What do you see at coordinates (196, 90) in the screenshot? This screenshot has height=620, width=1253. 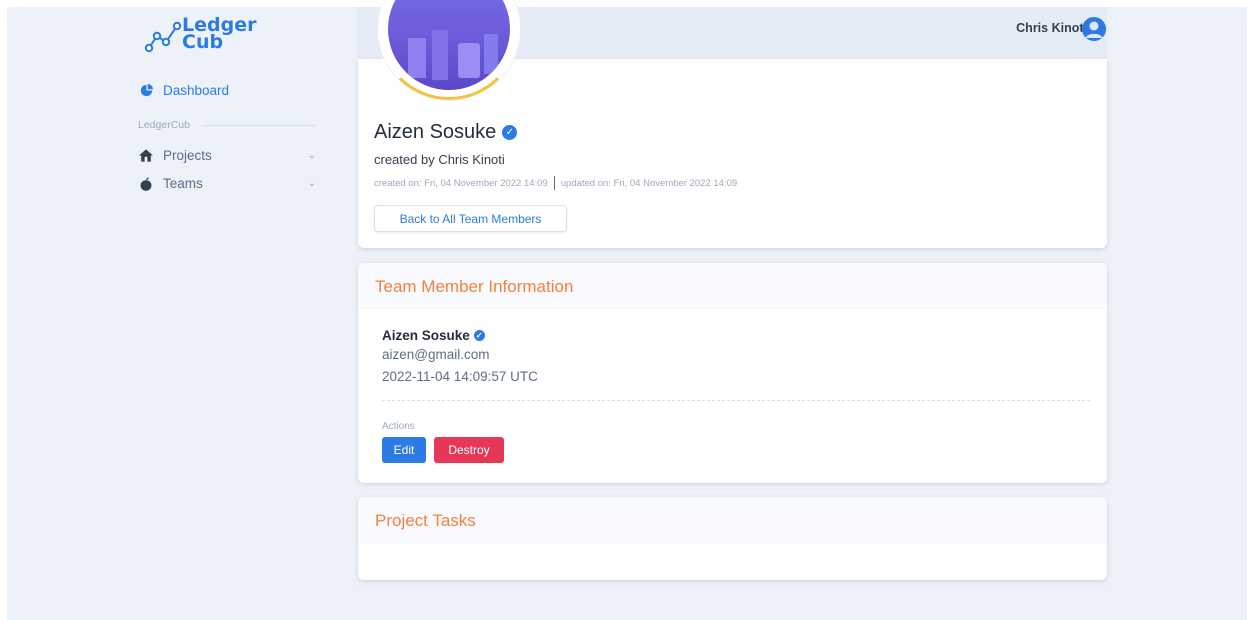 I see `sidebar-item-label: Dashboard` at bounding box center [196, 90].